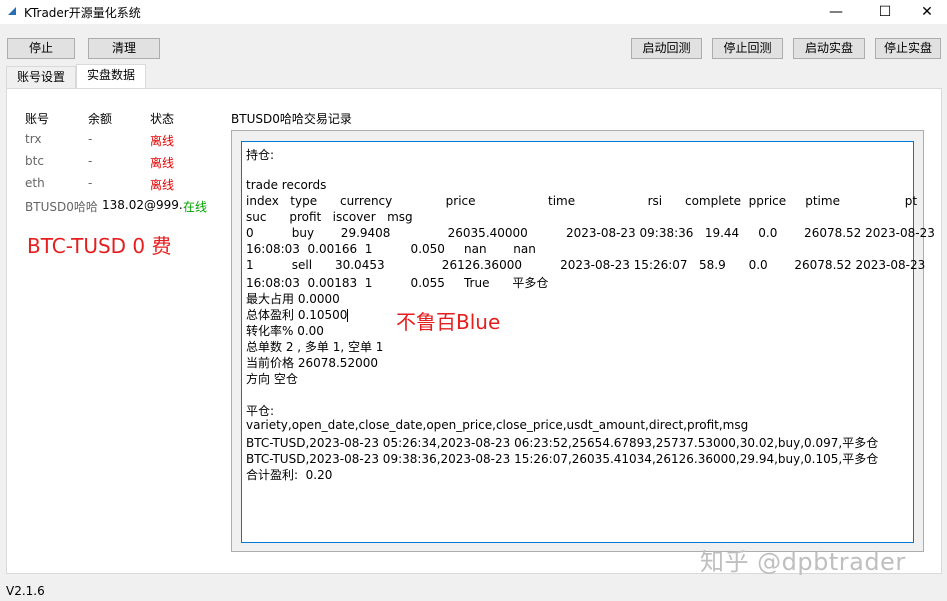  What do you see at coordinates (286, 185) in the screenshot?
I see `log-line: trade records` at bounding box center [286, 185].